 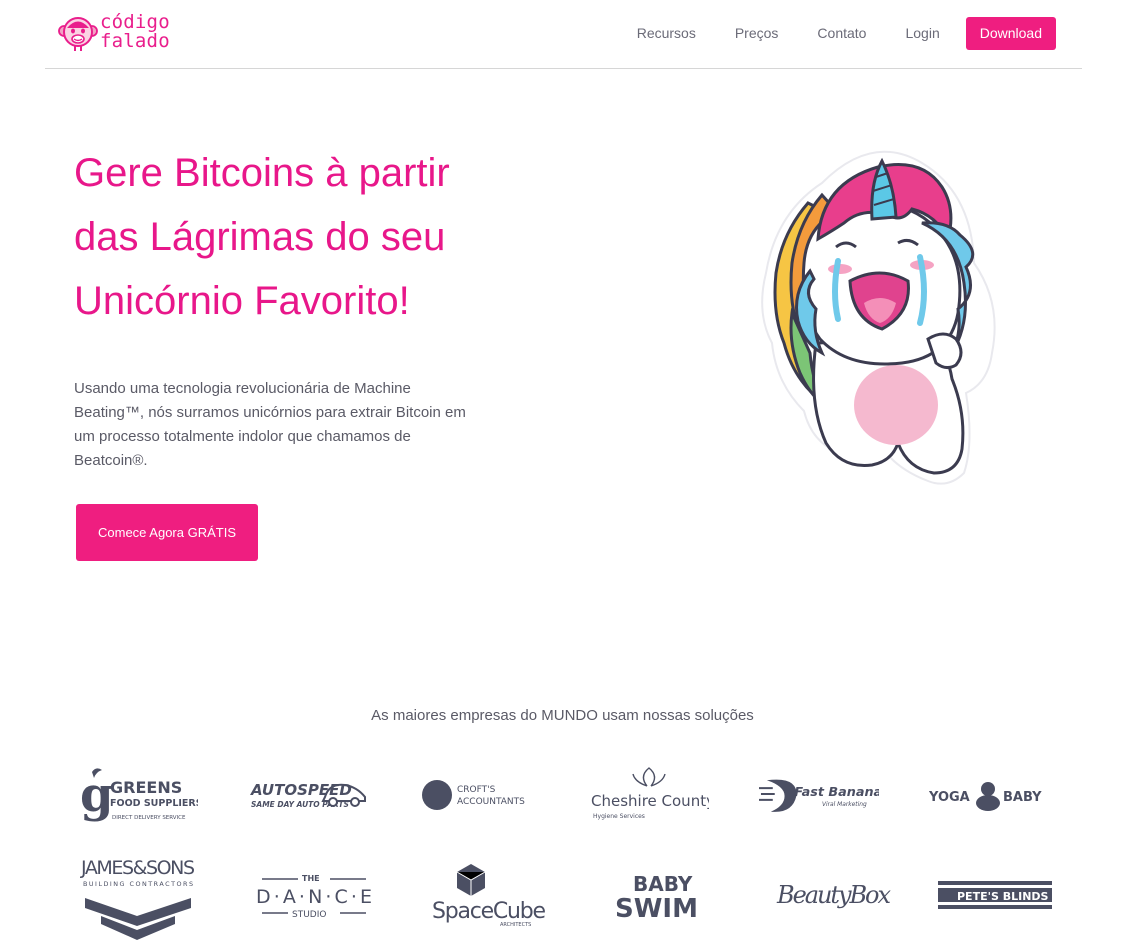 I want to click on client-logo-autospeed: AUTOSPEED SAME DAY AUTO PARTS, so click(x=309, y=795).